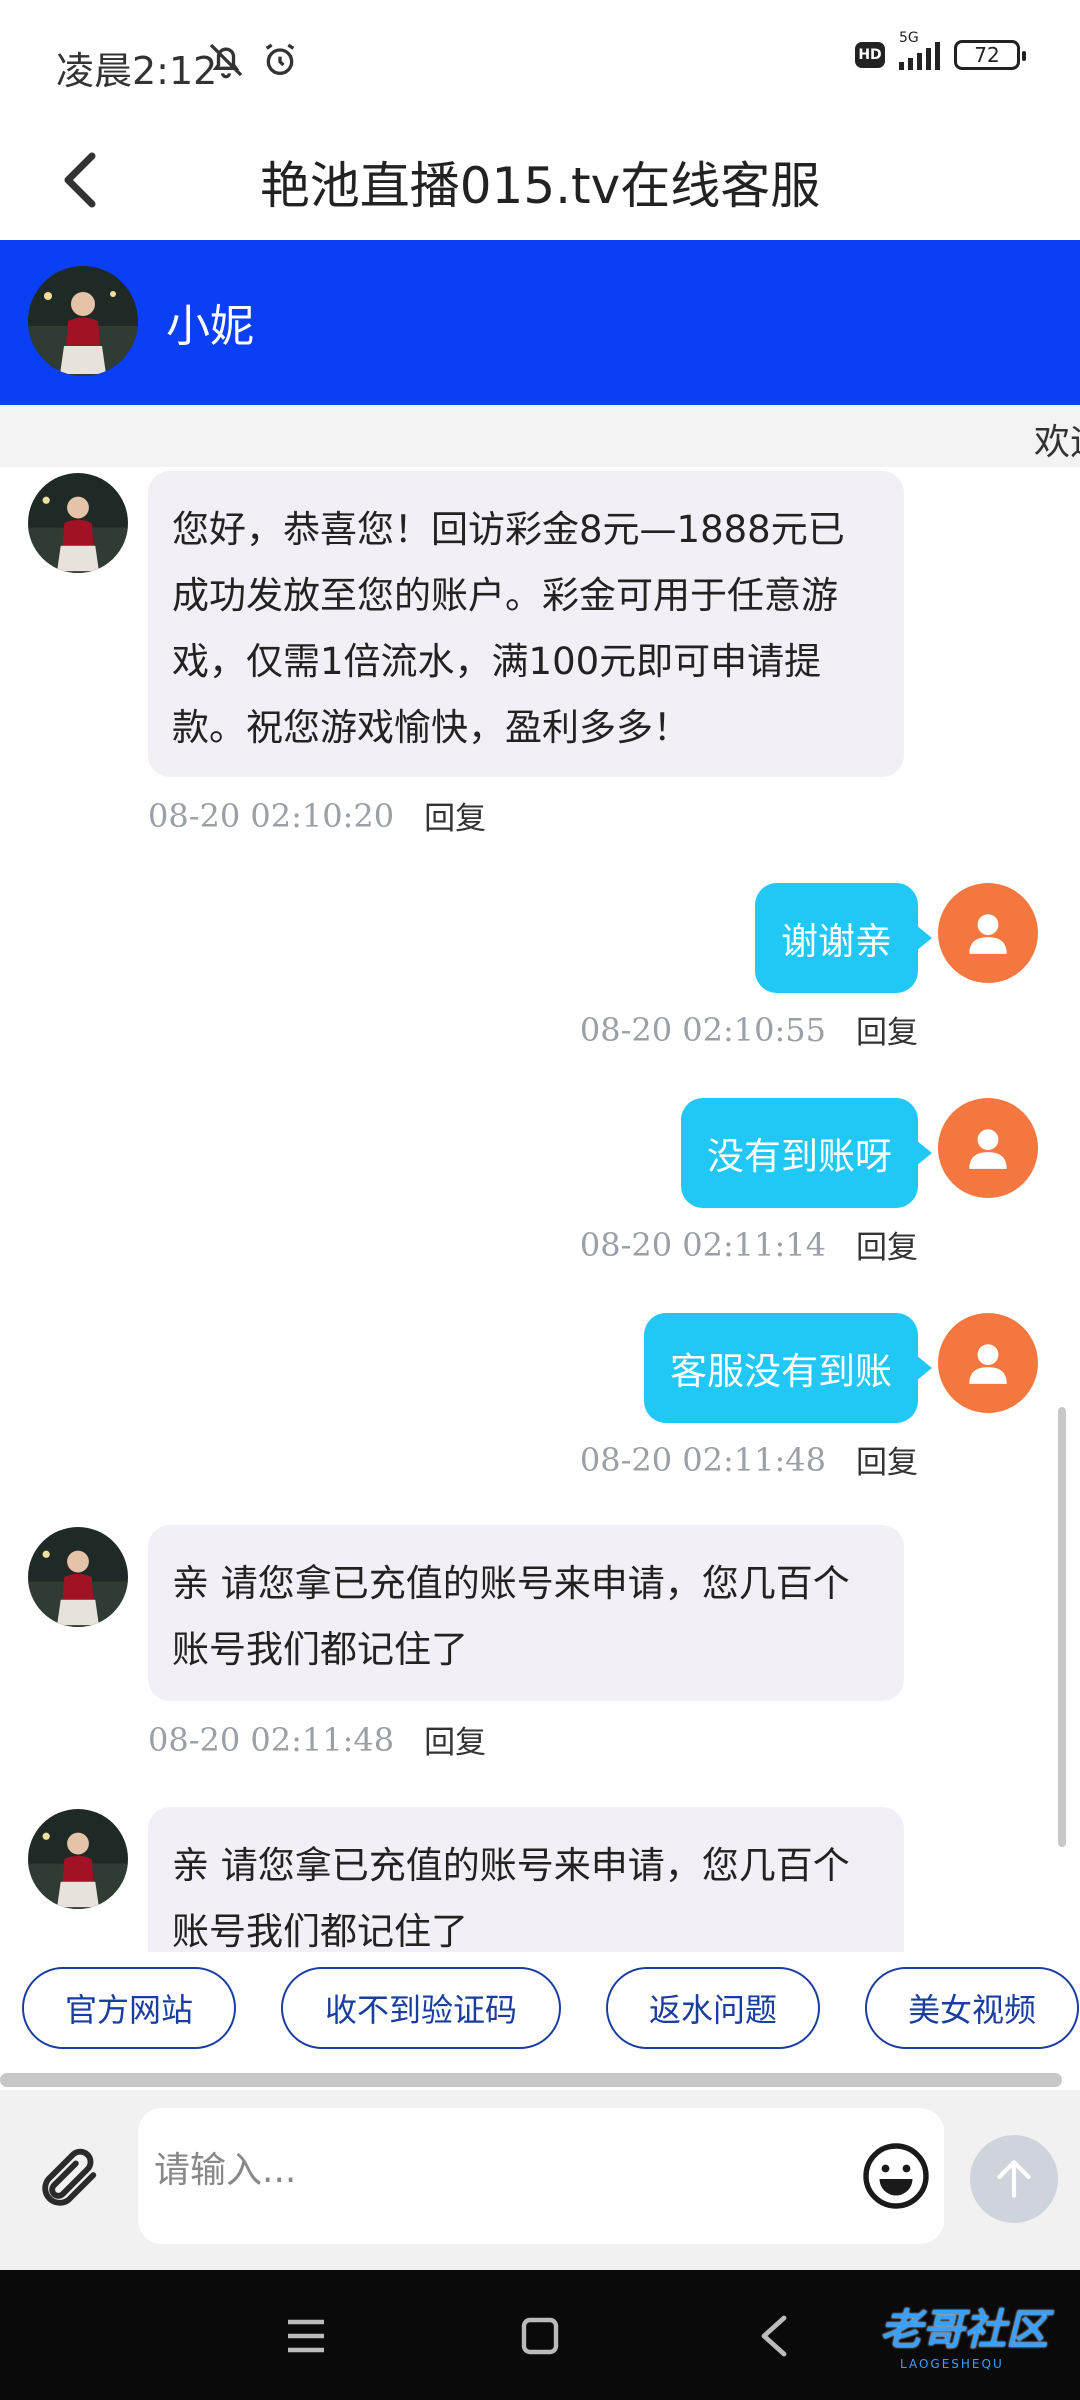 This screenshot has height=2400, width=1080. I want to click on status-right: HD 5G 72, so click(940, 50).